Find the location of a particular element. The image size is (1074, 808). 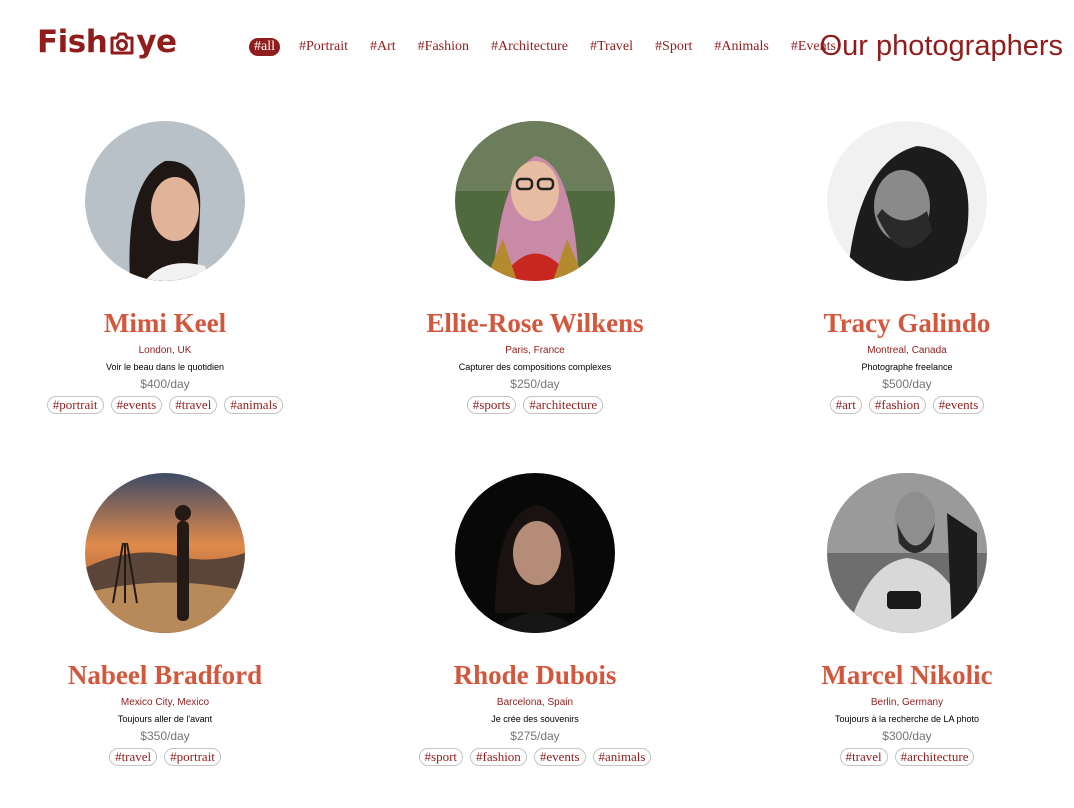

fisheye-logo: Fish ye is located at coordinates (107, 42).